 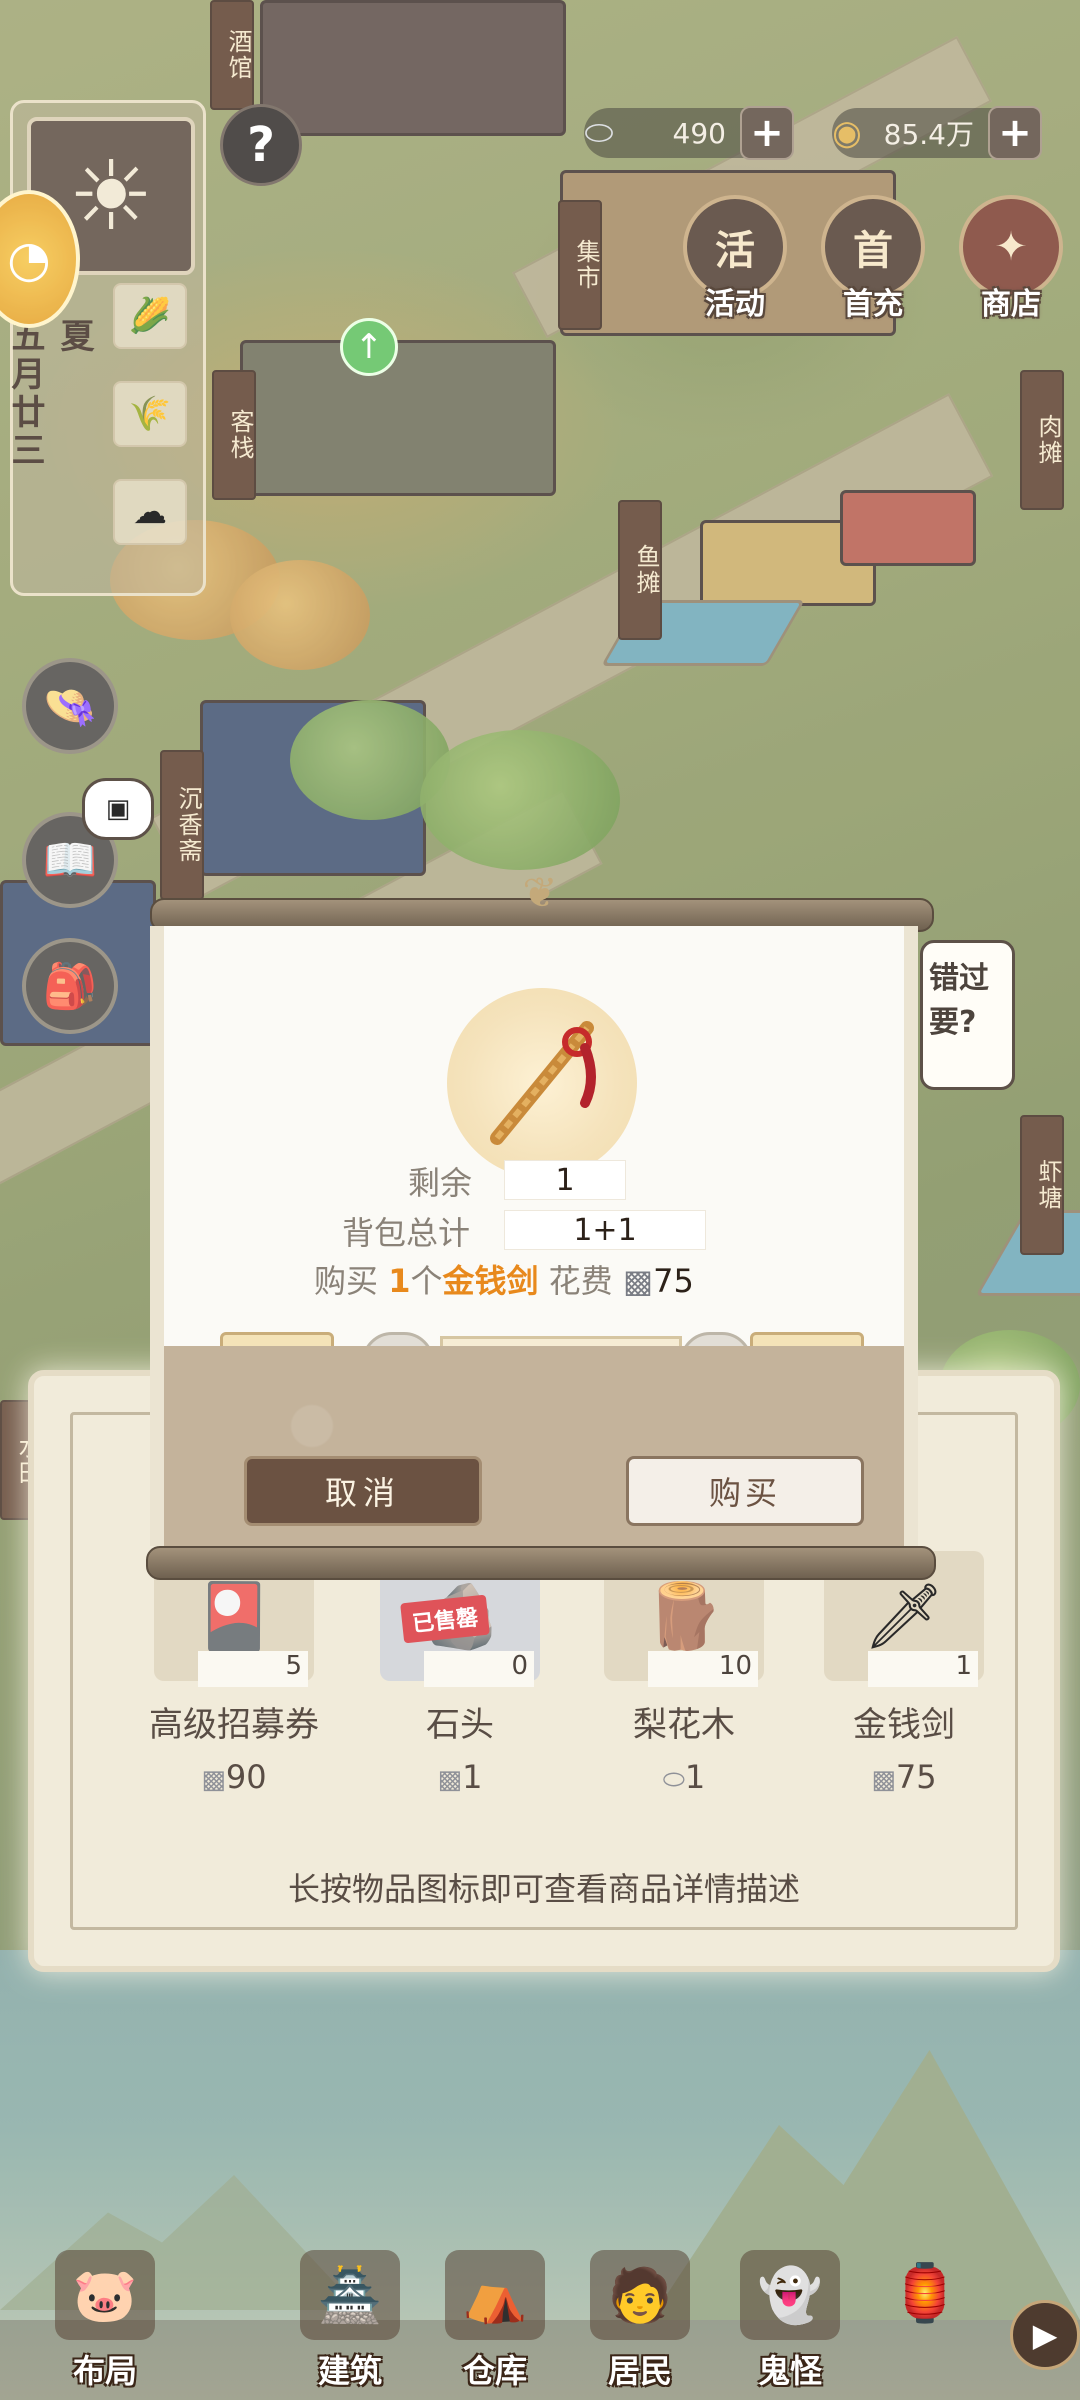 I want to click on buy-unit: 个, so click(x=426, y=1281).